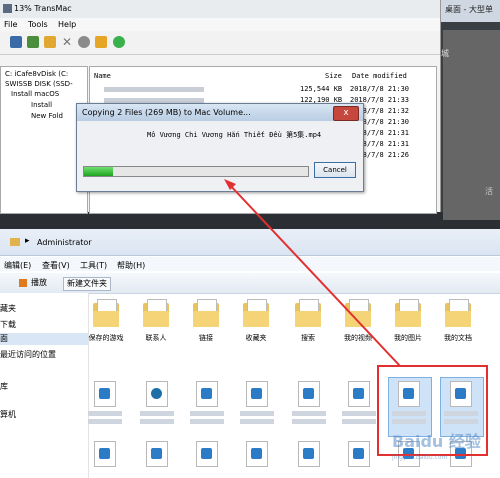  Describe the element at coordinates (420, 457) in the screenshot. I see `baidu-watermark-url: jingyan.baidu.com` at that location.